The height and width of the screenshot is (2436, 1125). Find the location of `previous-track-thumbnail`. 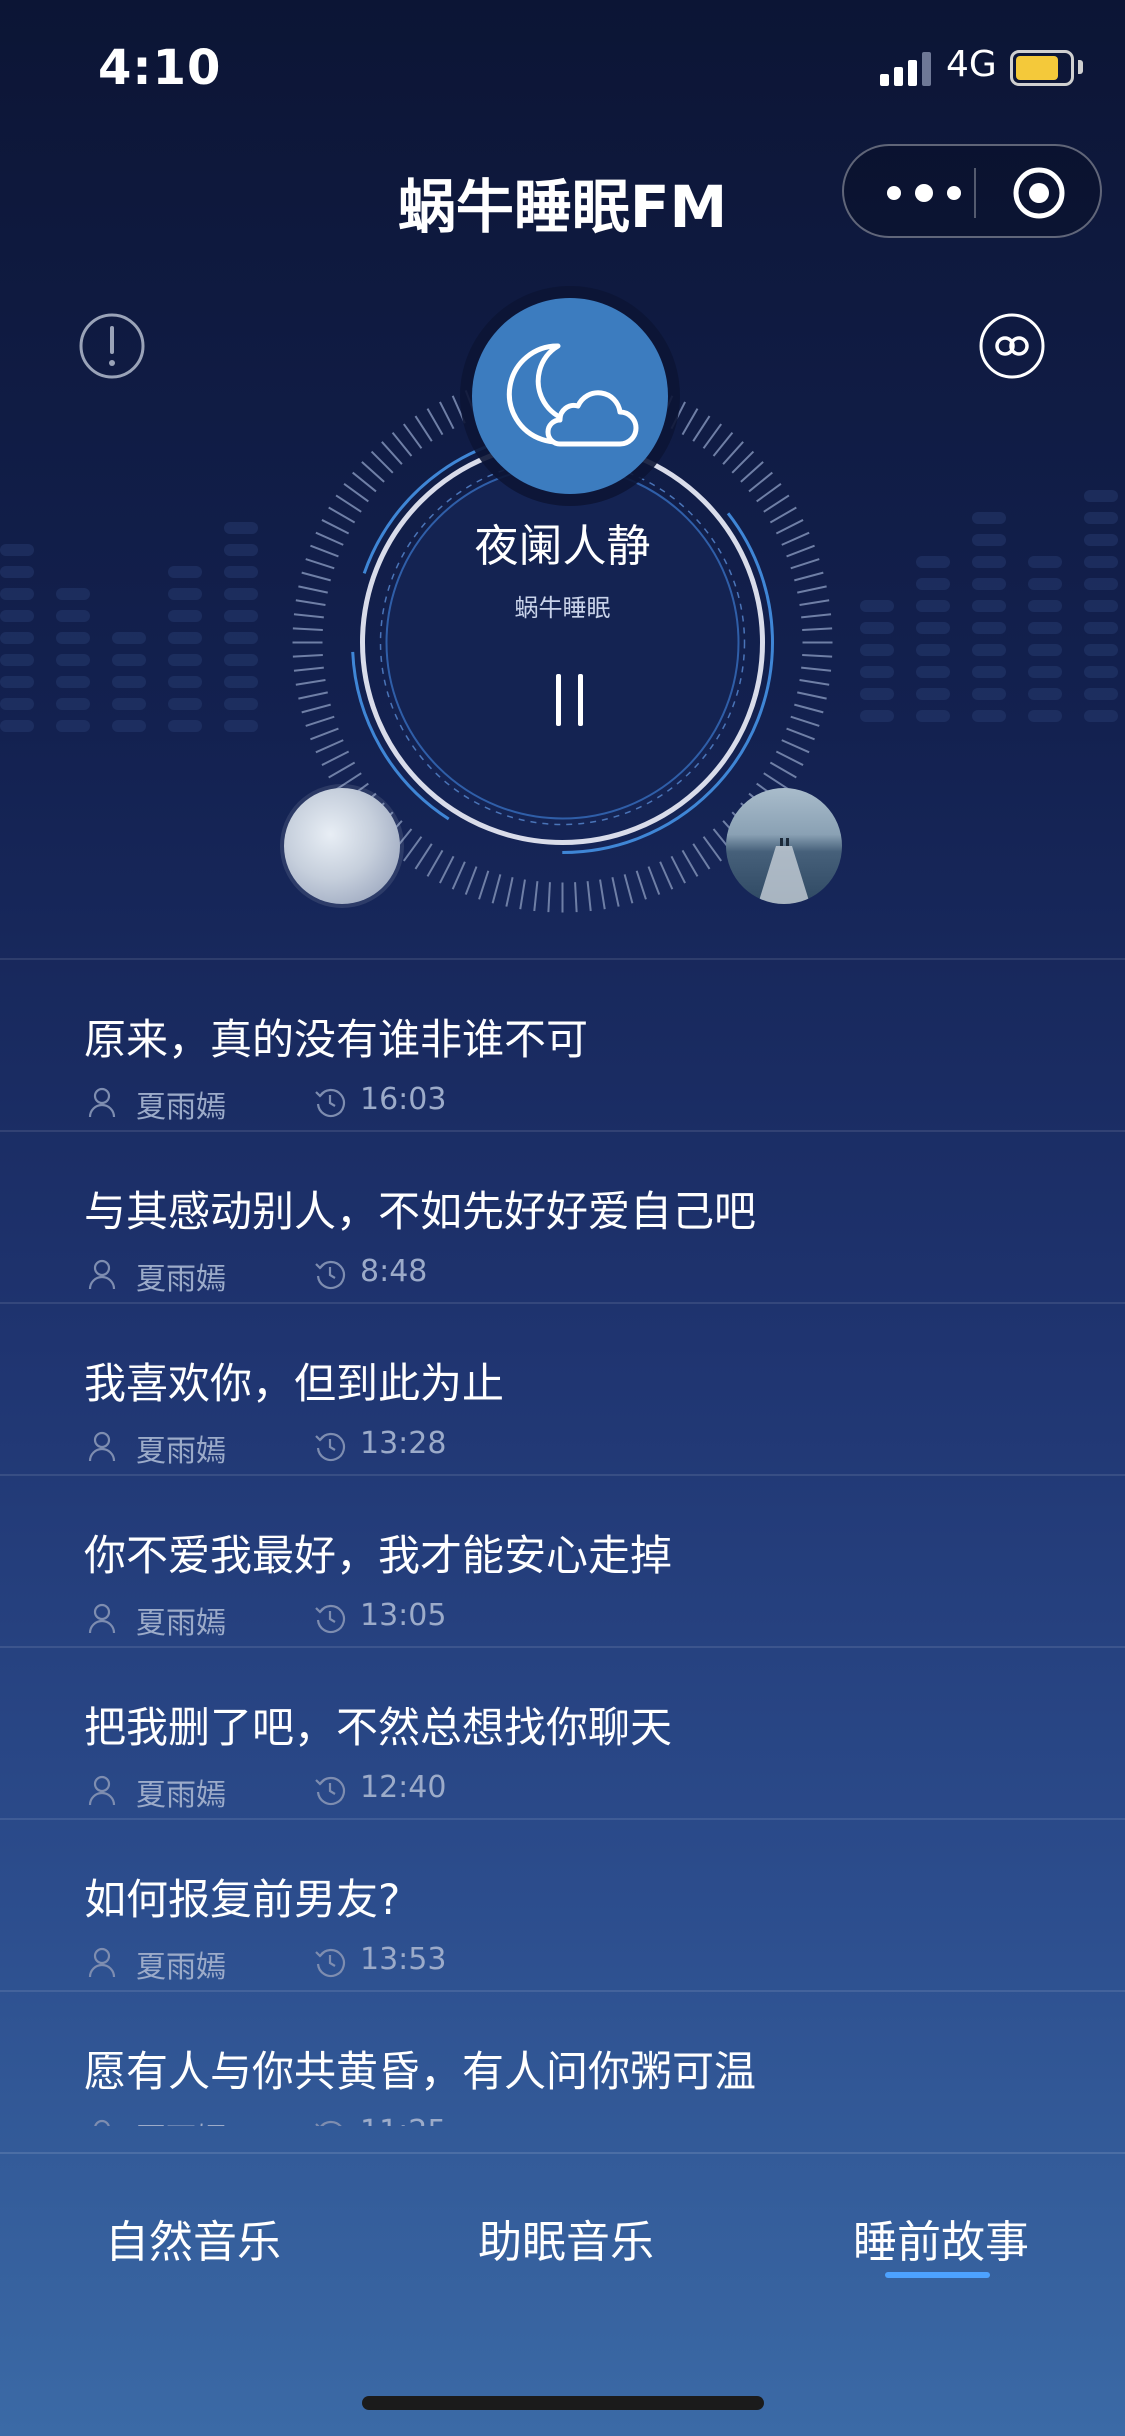

previous-track-thumbnail is located at coordinates (342, 846).